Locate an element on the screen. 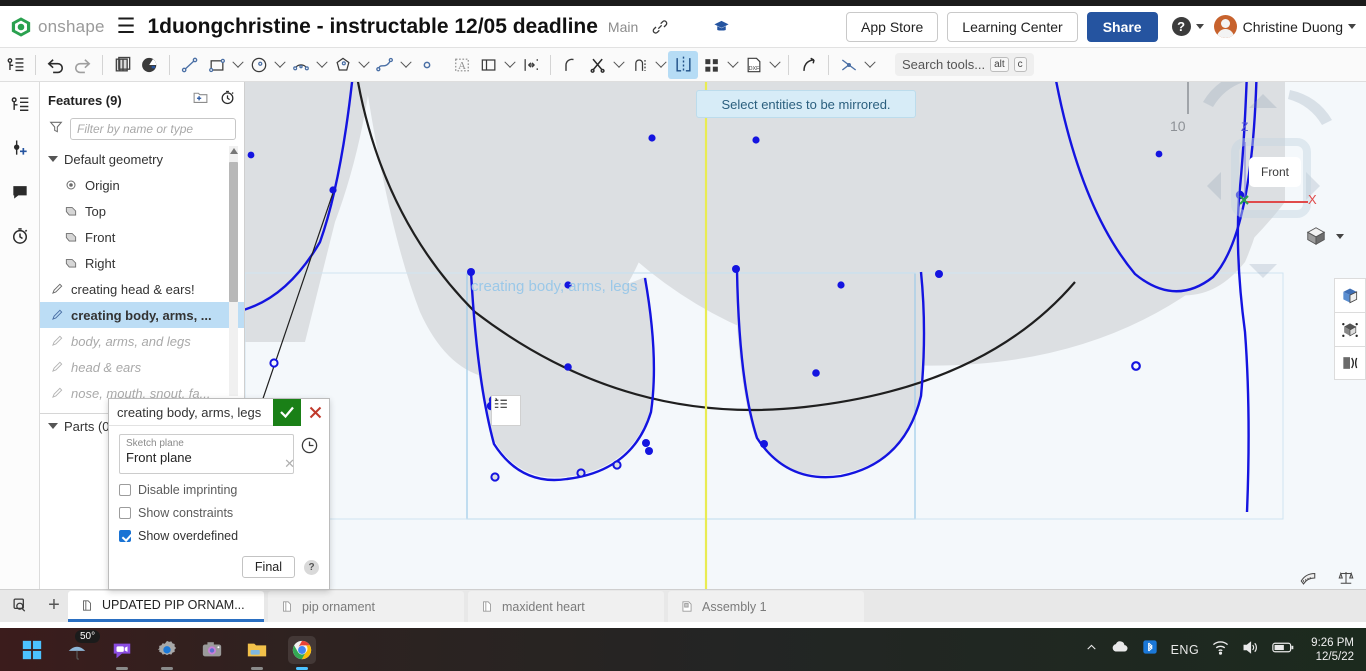 The image size is (1366, 671). arc-icon is located at coordinates (300, 65).